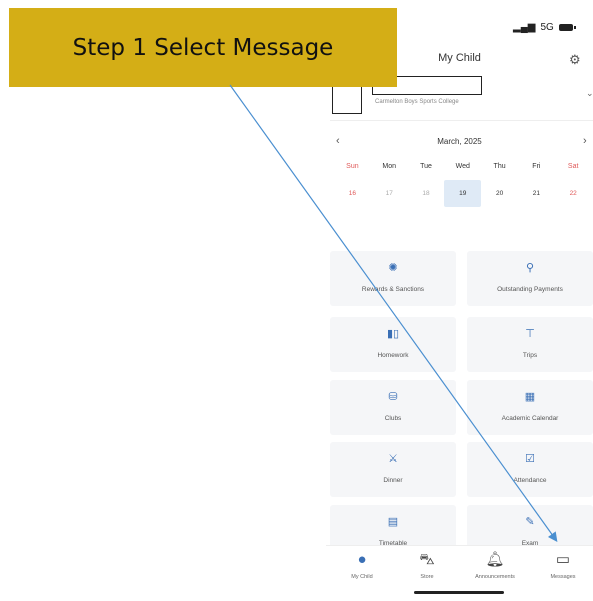 Image resolution: width=593 pixels, height=601 pixels. What do you see at coordinates (203, 47) in the screenshot?
I see `step-banner: Step 1 Select Message` at bounding box center [203, 47].